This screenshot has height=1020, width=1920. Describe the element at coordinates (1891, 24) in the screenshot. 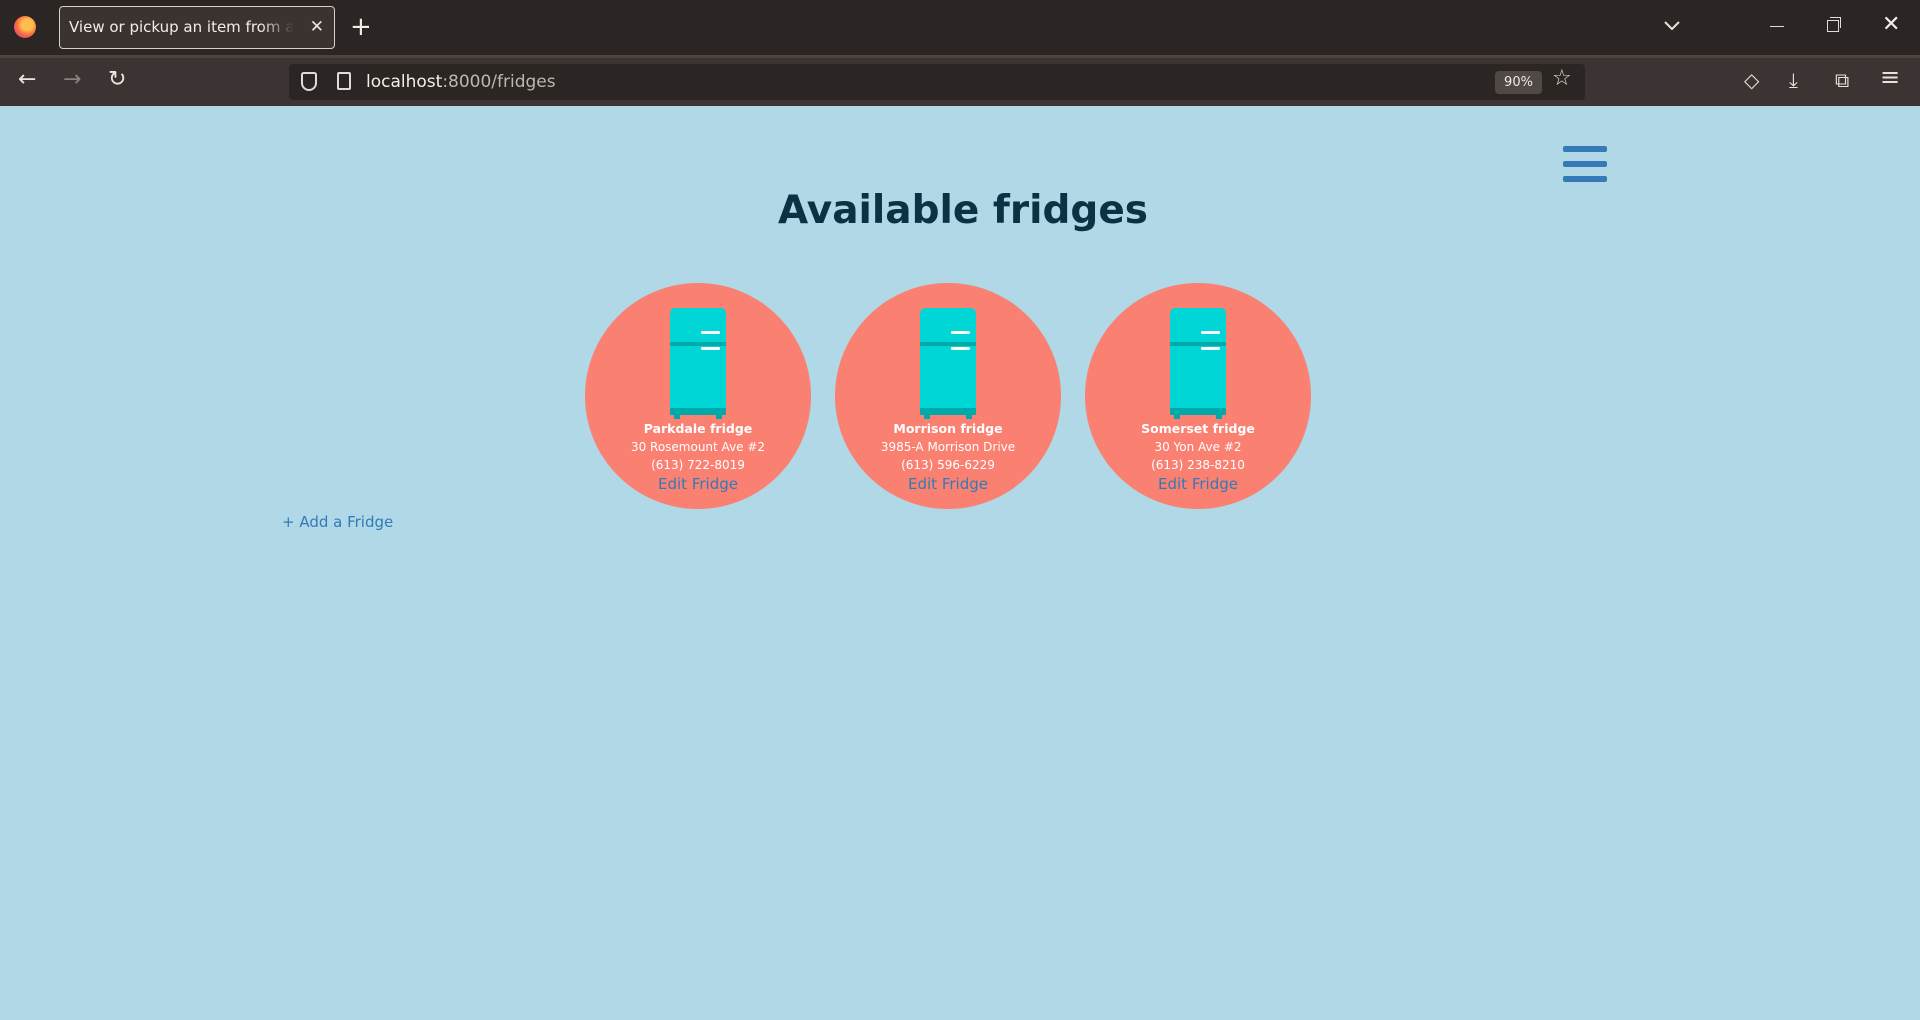

I see `window-close-icon: ✕` at that location.